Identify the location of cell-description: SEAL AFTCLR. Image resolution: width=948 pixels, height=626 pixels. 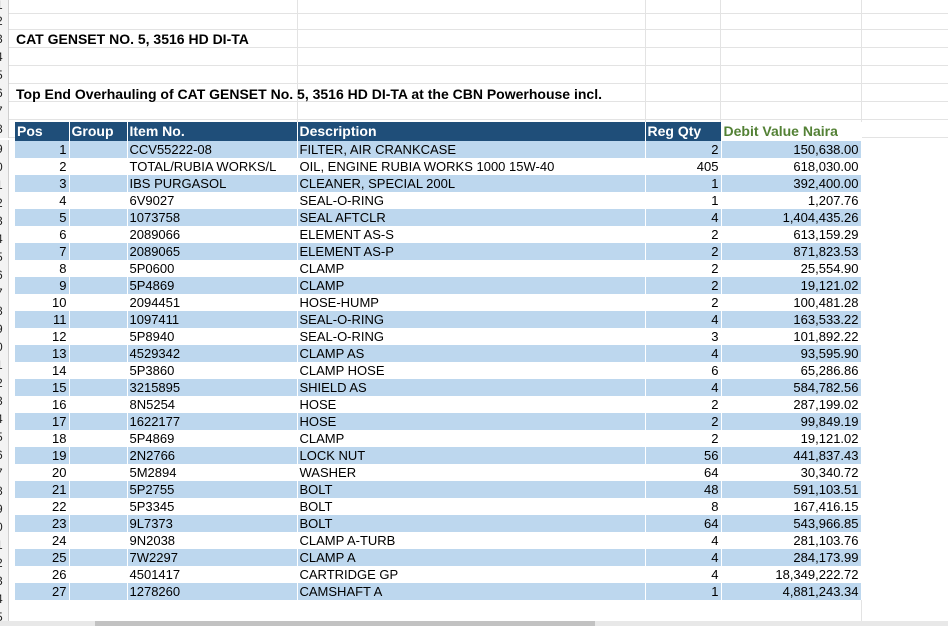
(471, 217).